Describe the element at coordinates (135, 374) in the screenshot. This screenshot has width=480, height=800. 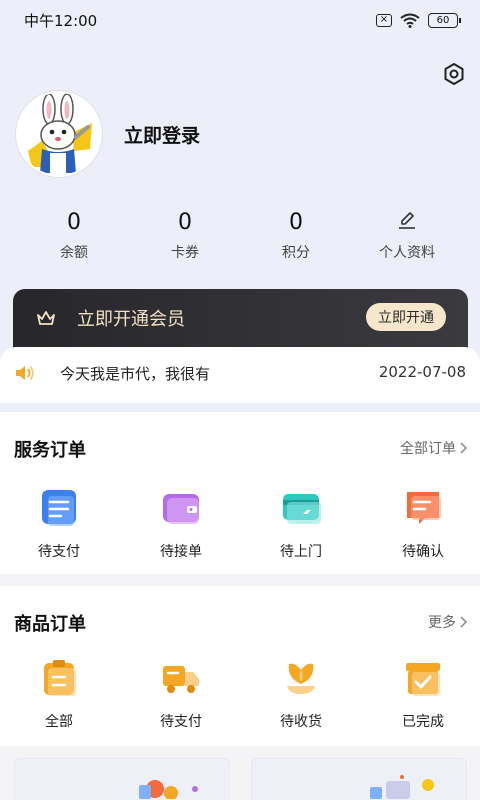
I see `notice-text: 今天我是市代，我很有` at that location.